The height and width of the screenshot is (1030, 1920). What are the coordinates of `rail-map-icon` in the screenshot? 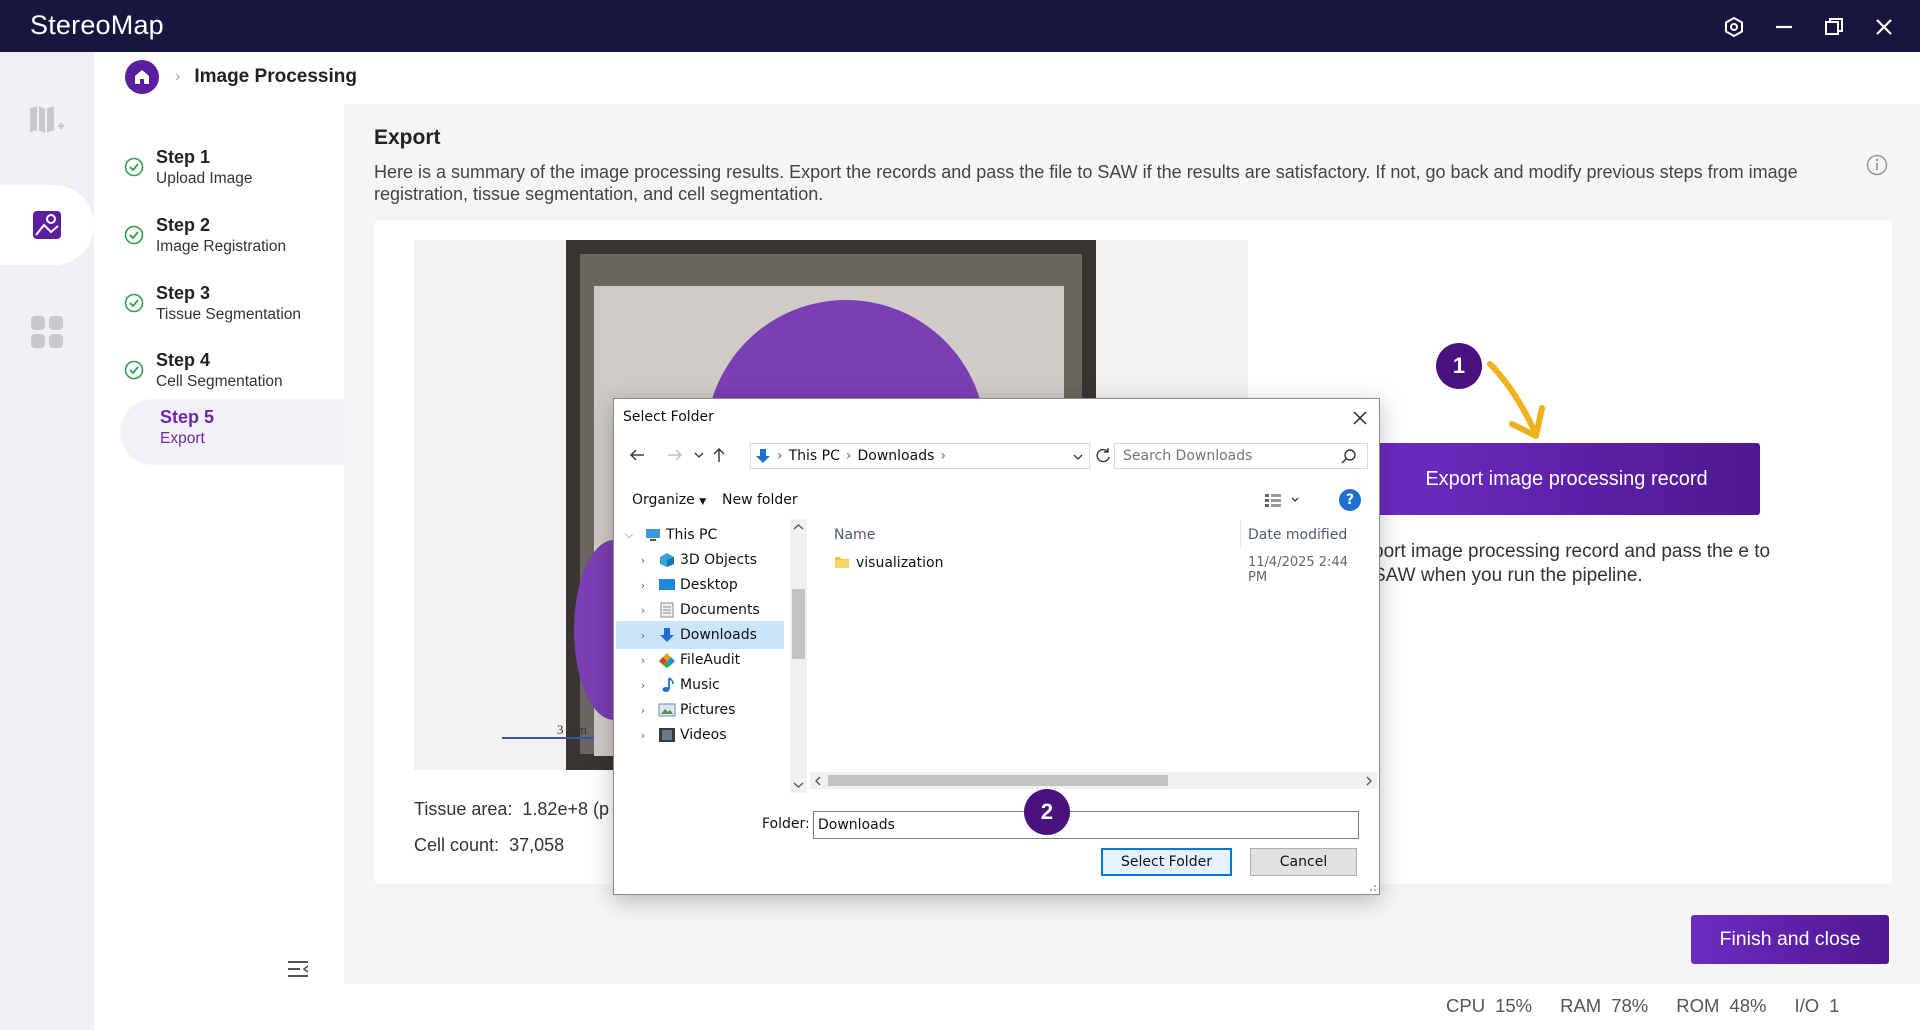 It's located at (47, 120).